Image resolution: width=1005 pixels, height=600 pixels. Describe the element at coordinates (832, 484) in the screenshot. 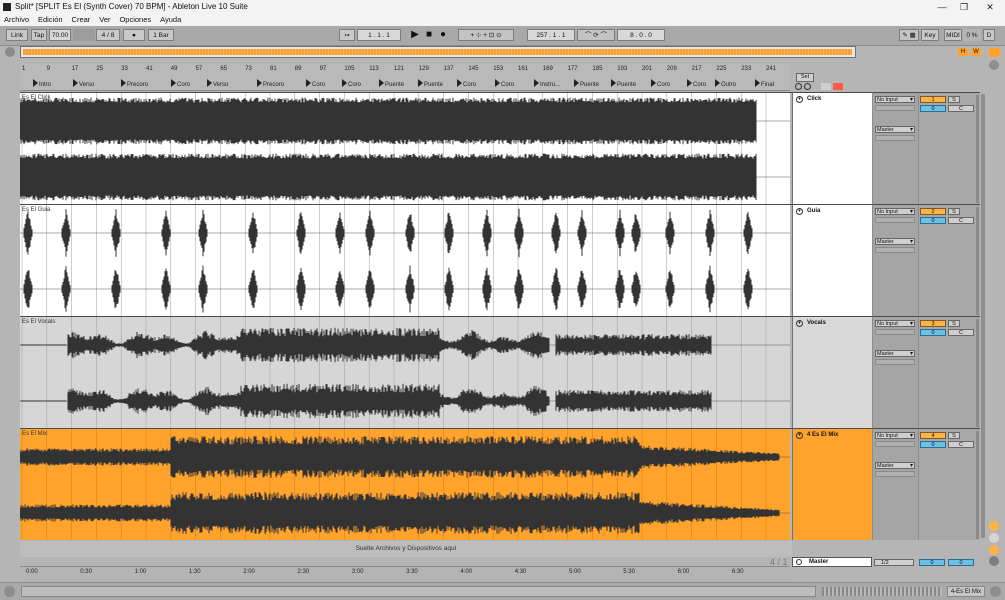

I see `track-header: ▾ 4 Es El Mix` at that location.